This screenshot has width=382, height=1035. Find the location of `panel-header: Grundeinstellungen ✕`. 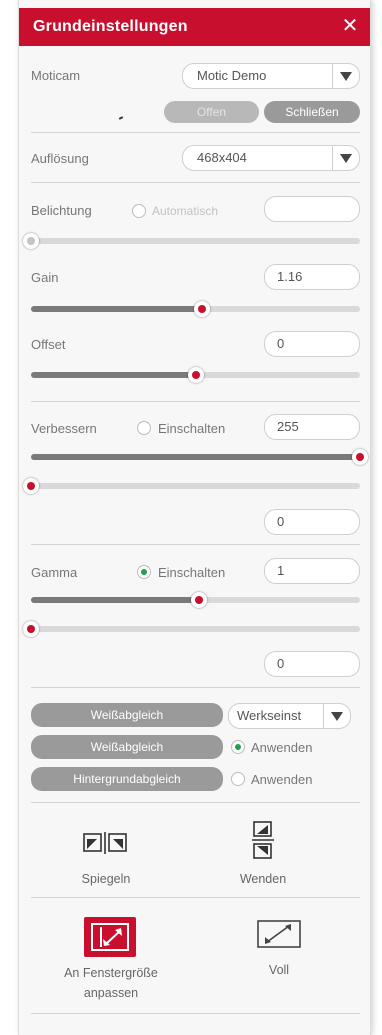

panel-header: Grundeinstellungen ✕ is located at coordinates (194, 27).